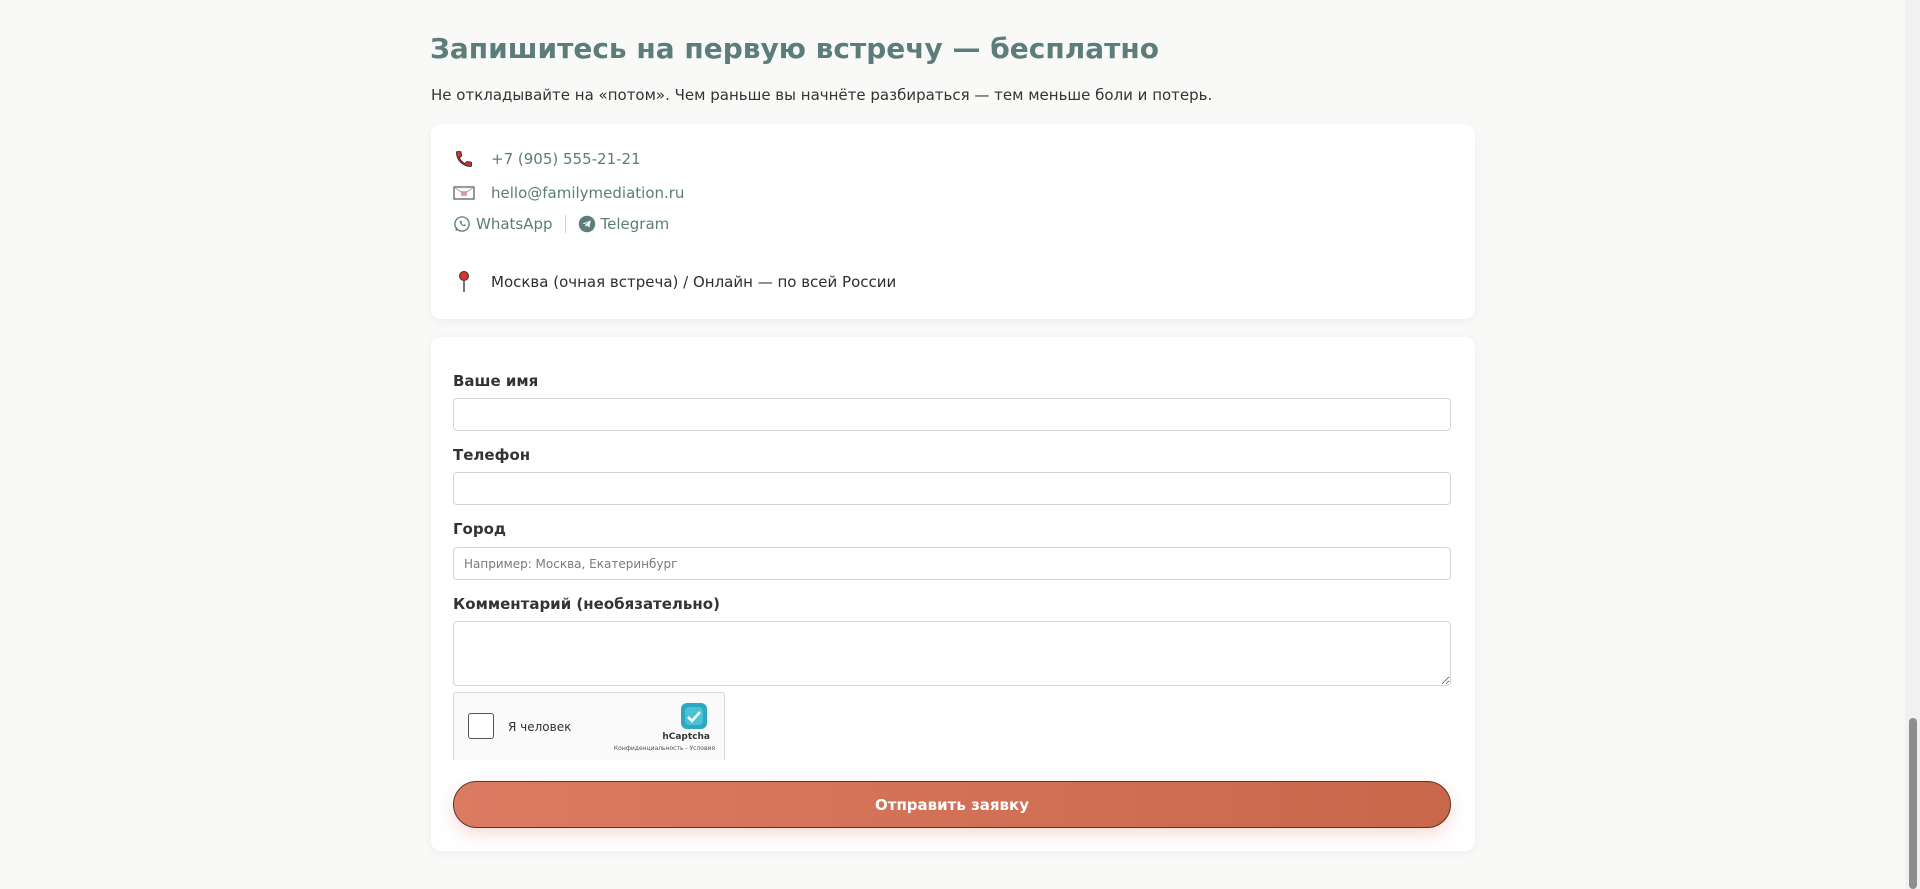 This screenshot has width=1920, height=889. Describe the element at coordinates (464, 282) in the screenshot. I see `pin-icon` at that location.